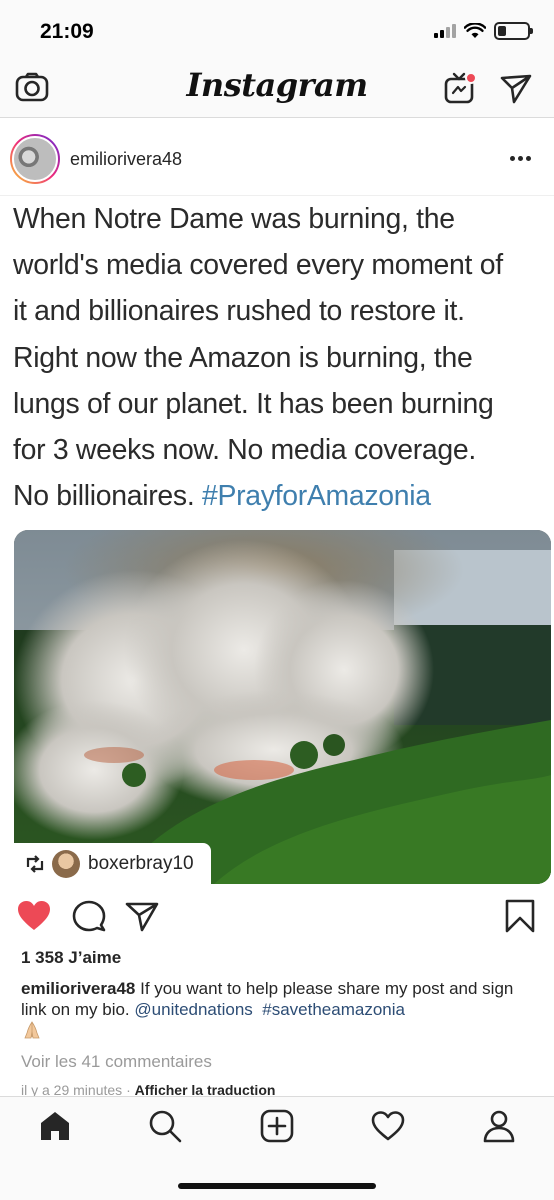 The height and width of the screenshot is (1200, 554). What do you see at coordinates (244, 450) in the screenshot?
I see `text-line: for 3 weeks now. No media coverage.` at bounding box center [244, 450].